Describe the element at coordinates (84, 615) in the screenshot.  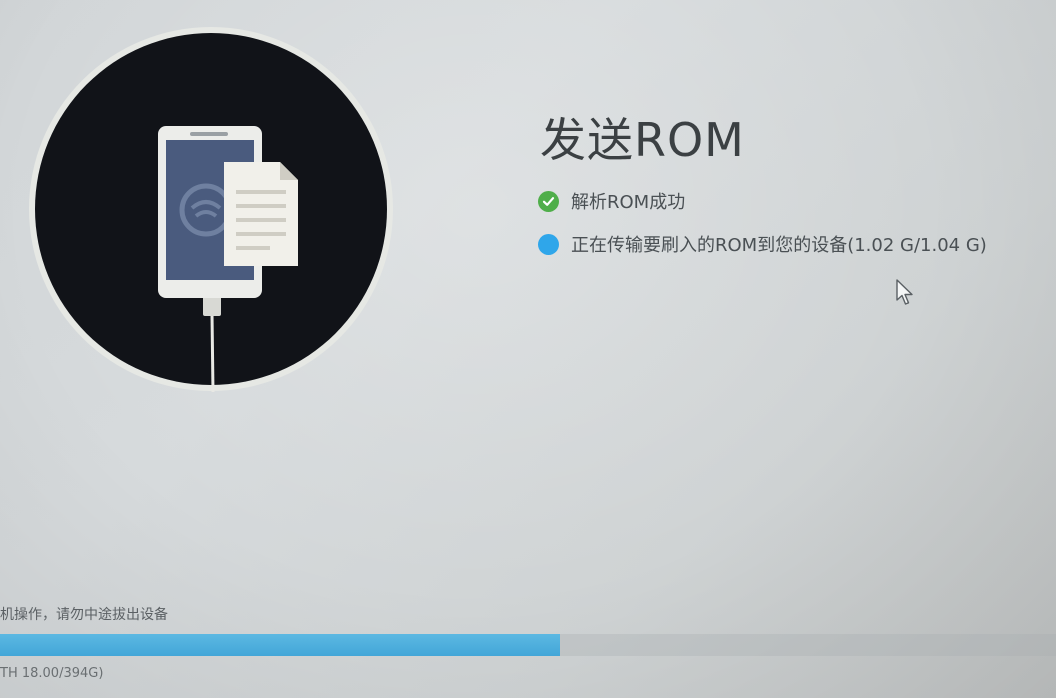
I see `warning-note: 机操作，请勿中途拔出设备` at that location.